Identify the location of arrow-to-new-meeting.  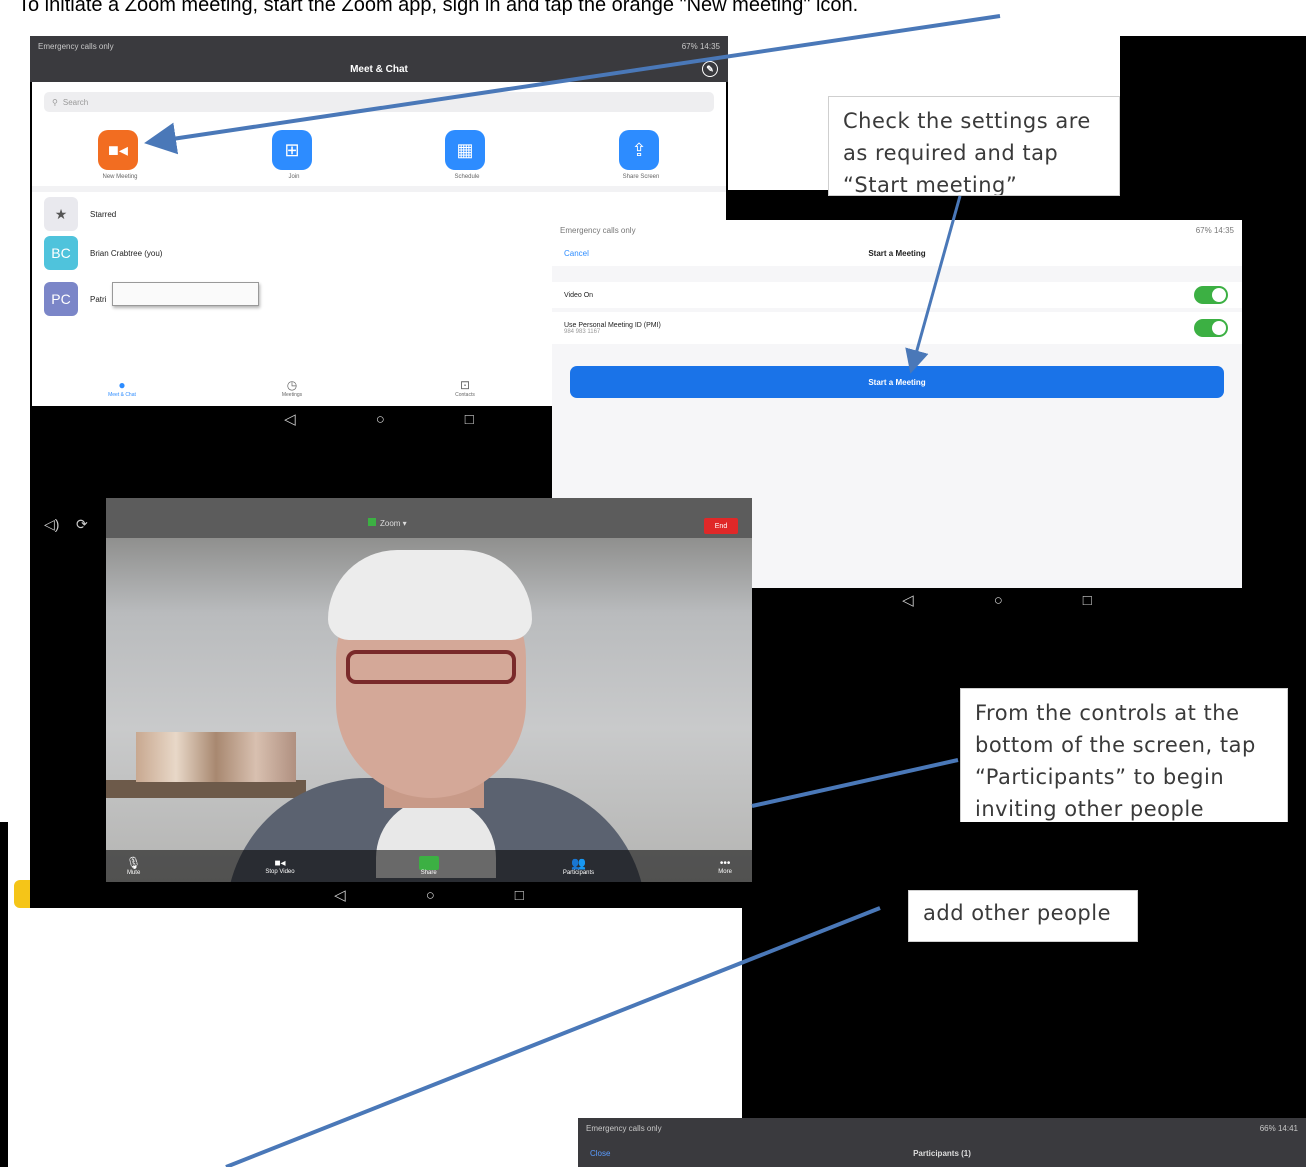
(572, 84).